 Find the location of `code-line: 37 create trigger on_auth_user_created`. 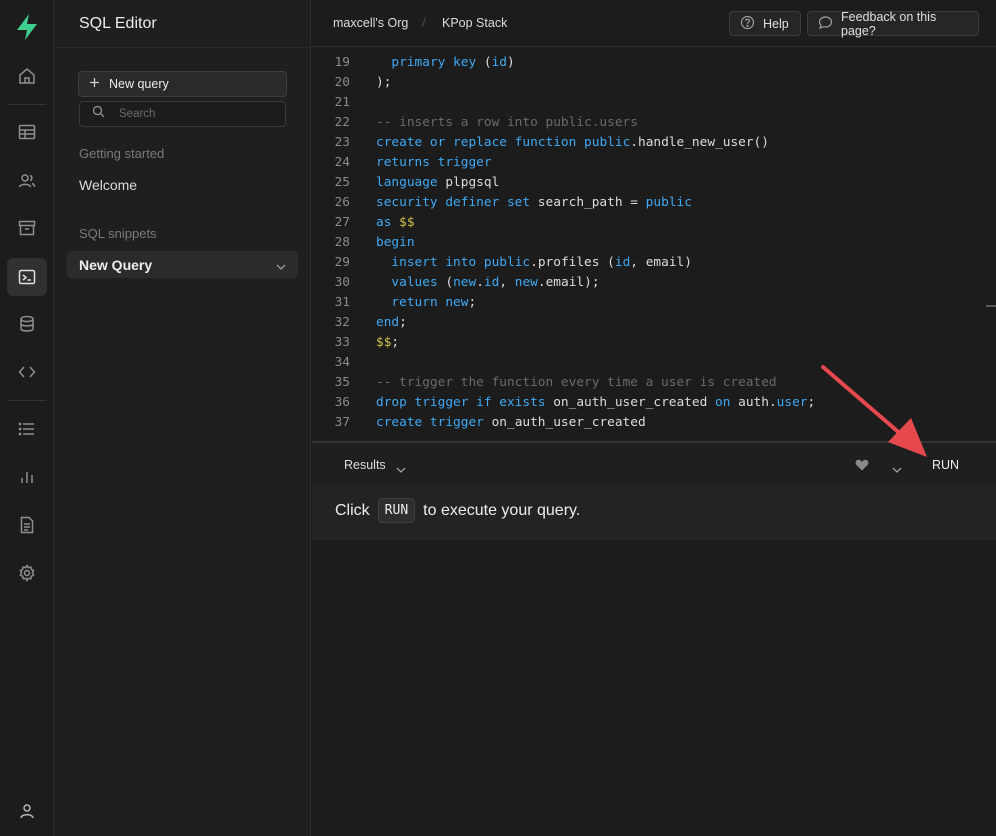

code-line: 37 create trigger on_auth_user_created is located at coordinates (654, 423).